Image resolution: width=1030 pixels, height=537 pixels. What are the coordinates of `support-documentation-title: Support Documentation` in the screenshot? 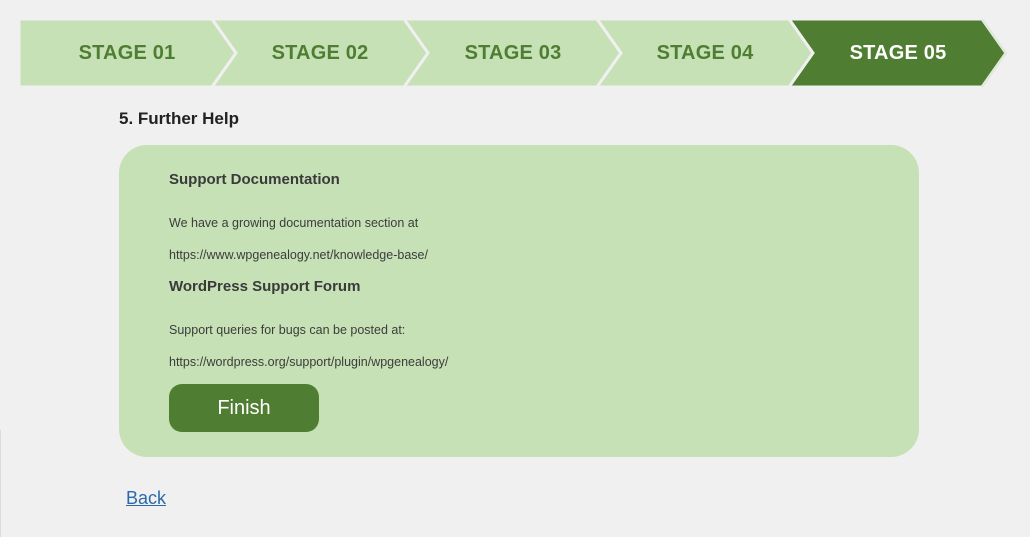 It's located at (254, 179).